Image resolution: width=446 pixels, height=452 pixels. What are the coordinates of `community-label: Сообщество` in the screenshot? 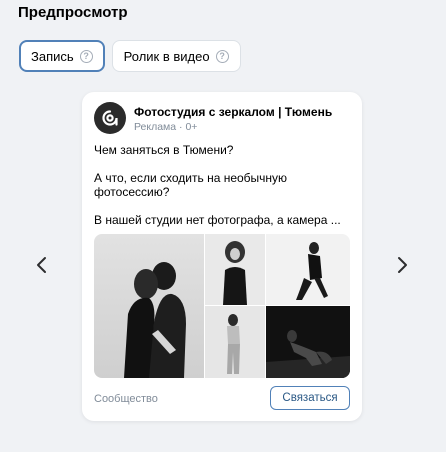 It's located at (126, 399).